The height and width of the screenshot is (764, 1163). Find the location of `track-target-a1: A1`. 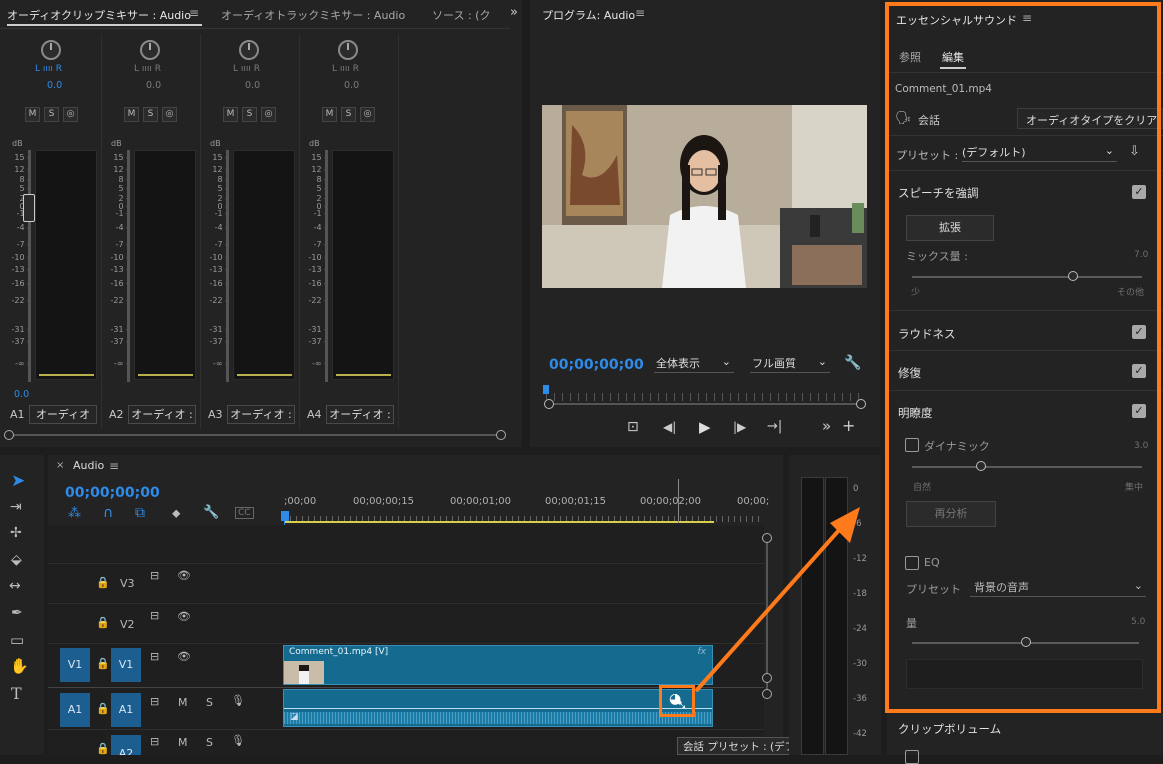

track-target-a1: A1 is located at coordinates (126, 710).